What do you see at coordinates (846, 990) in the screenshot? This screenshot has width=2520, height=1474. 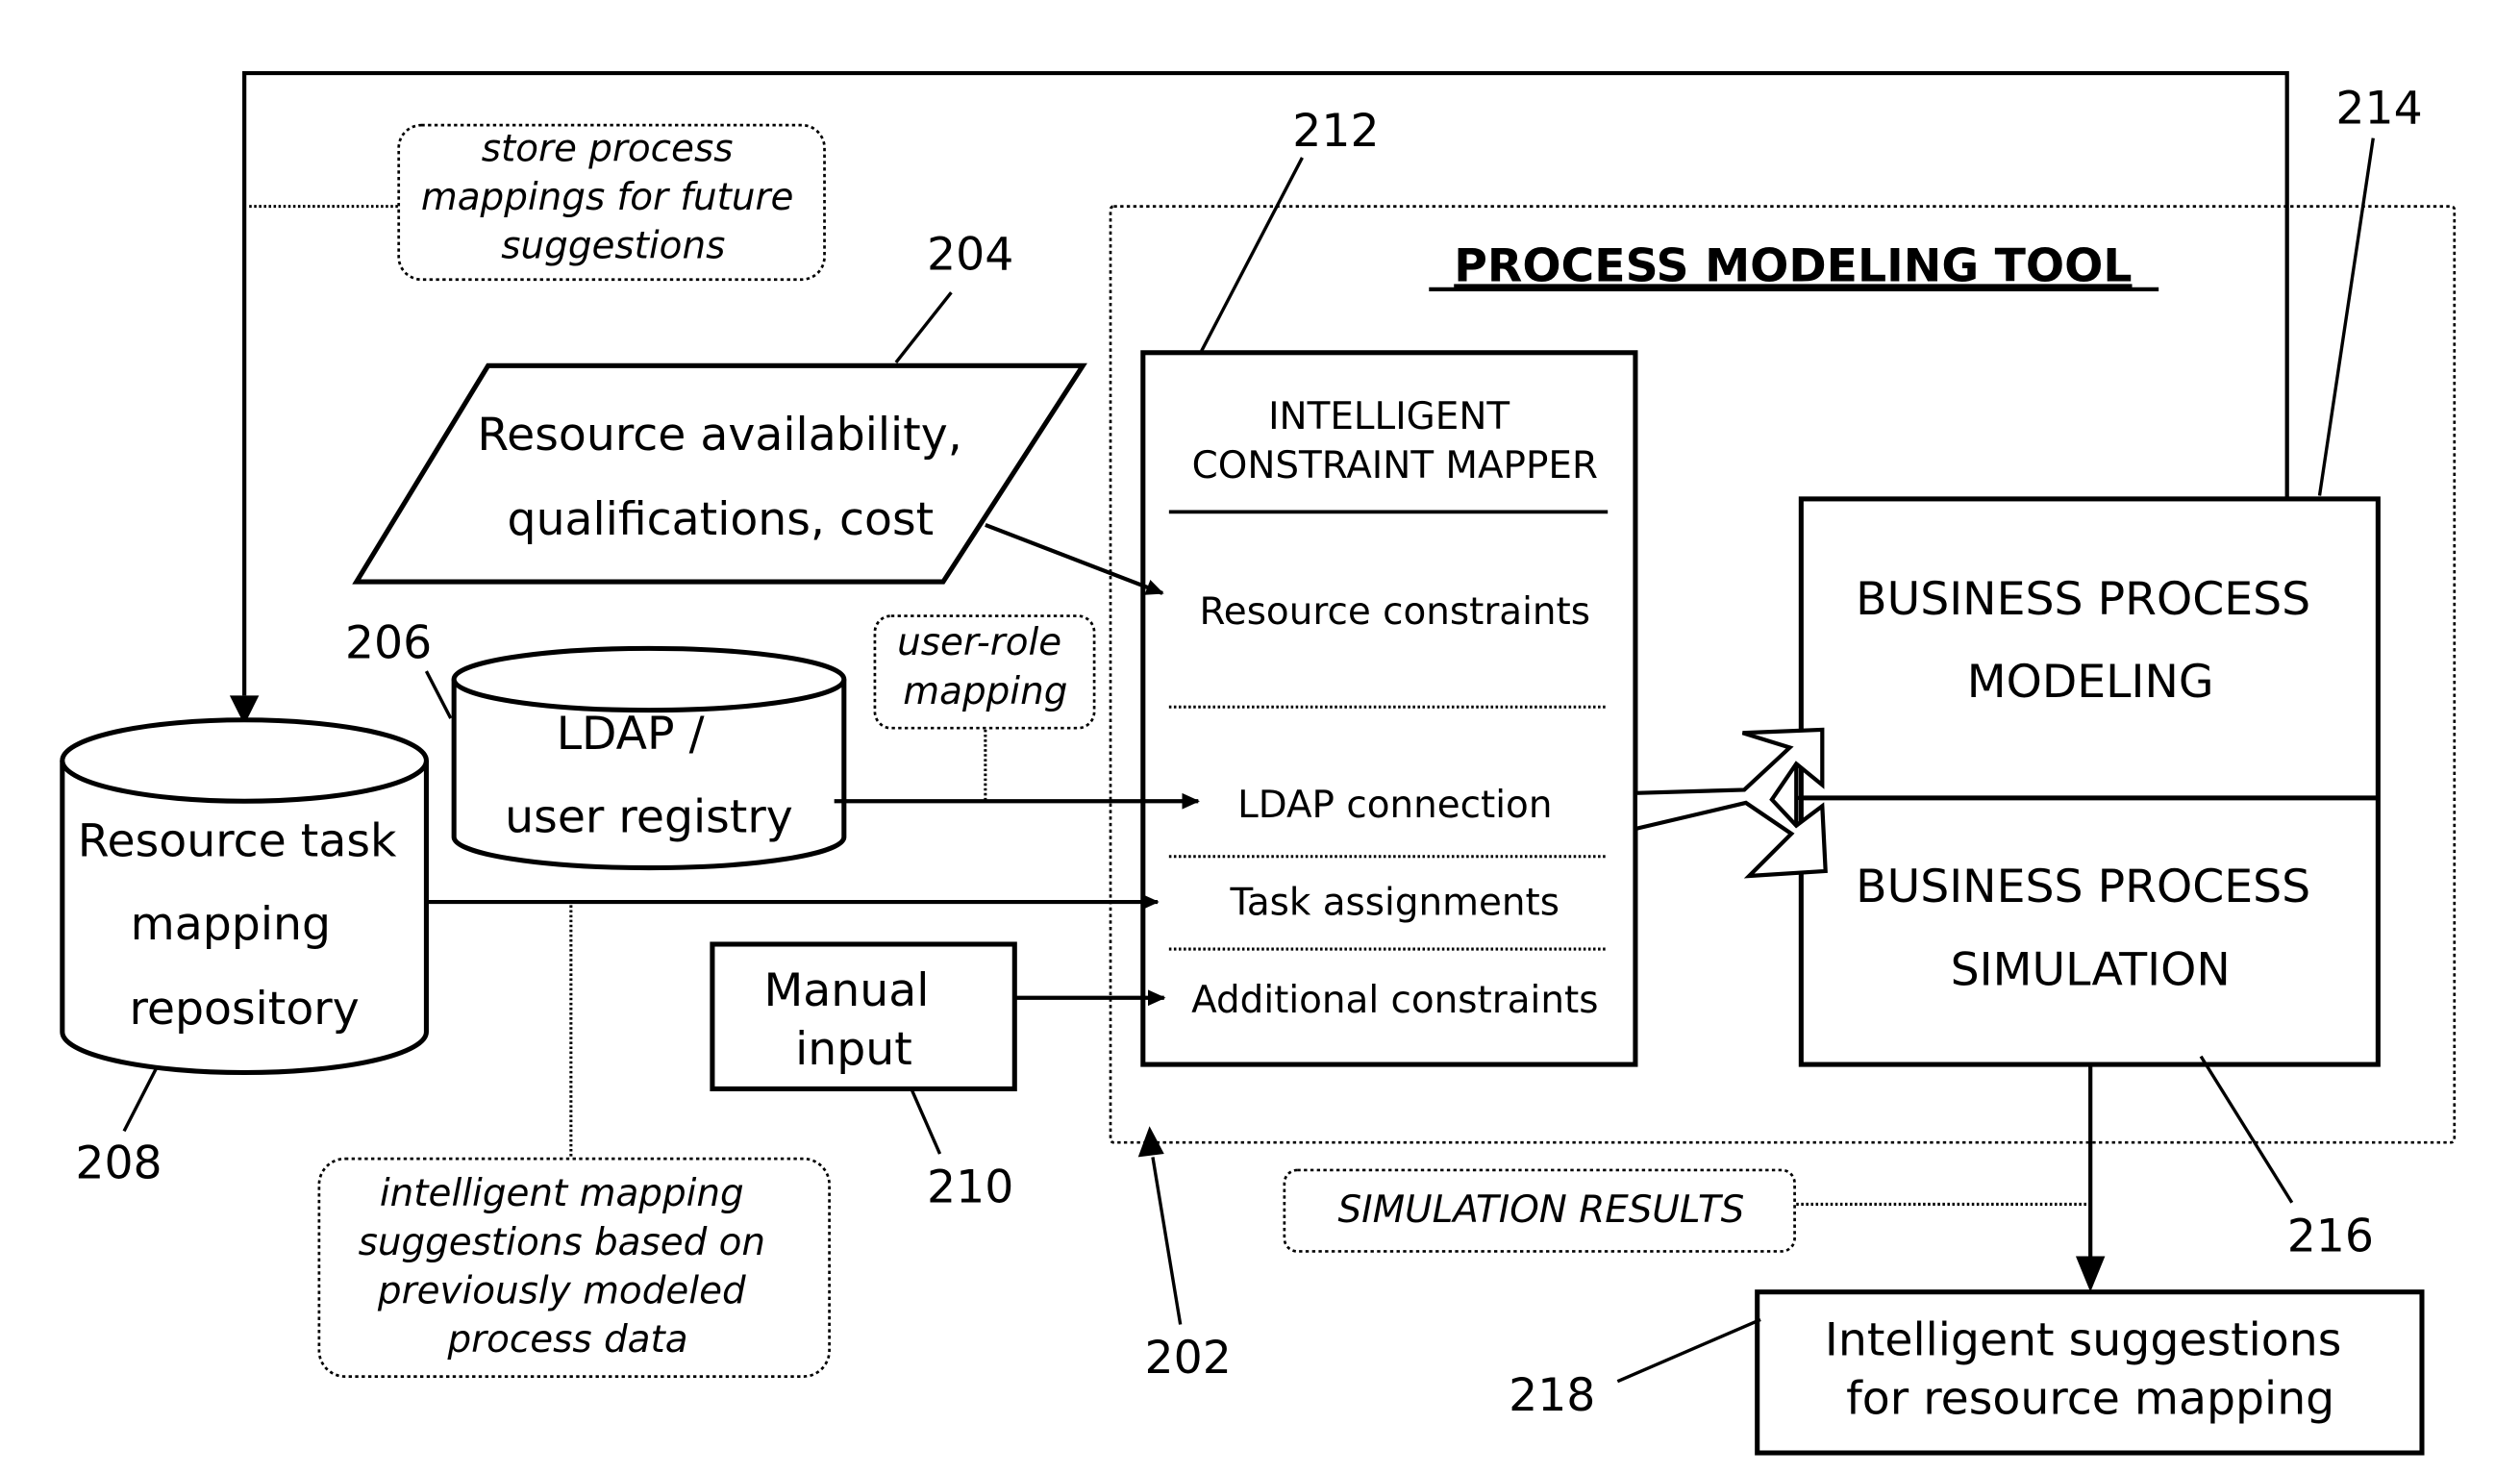 I see `manual-input-line: Manual` at bounding box center [846, 990].